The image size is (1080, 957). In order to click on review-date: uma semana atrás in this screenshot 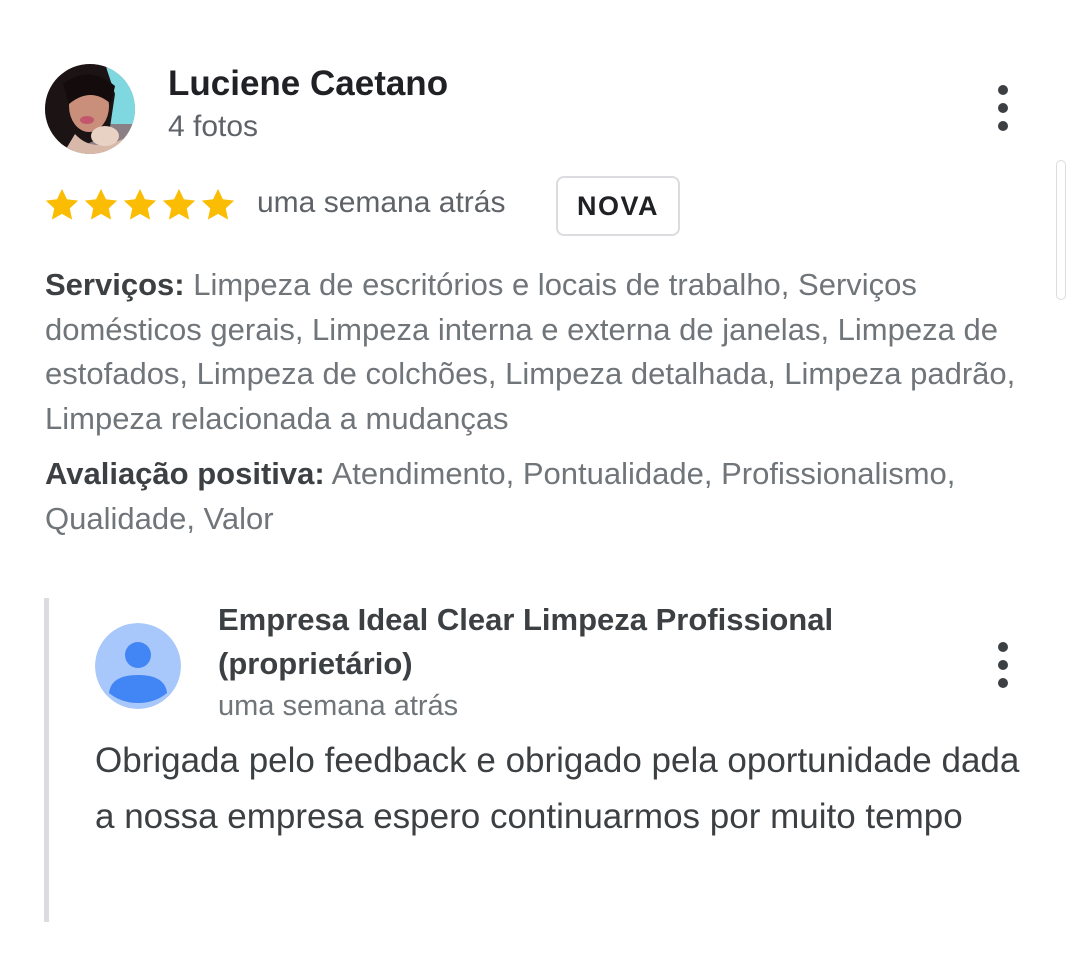, I will do `click(381, 202)`.